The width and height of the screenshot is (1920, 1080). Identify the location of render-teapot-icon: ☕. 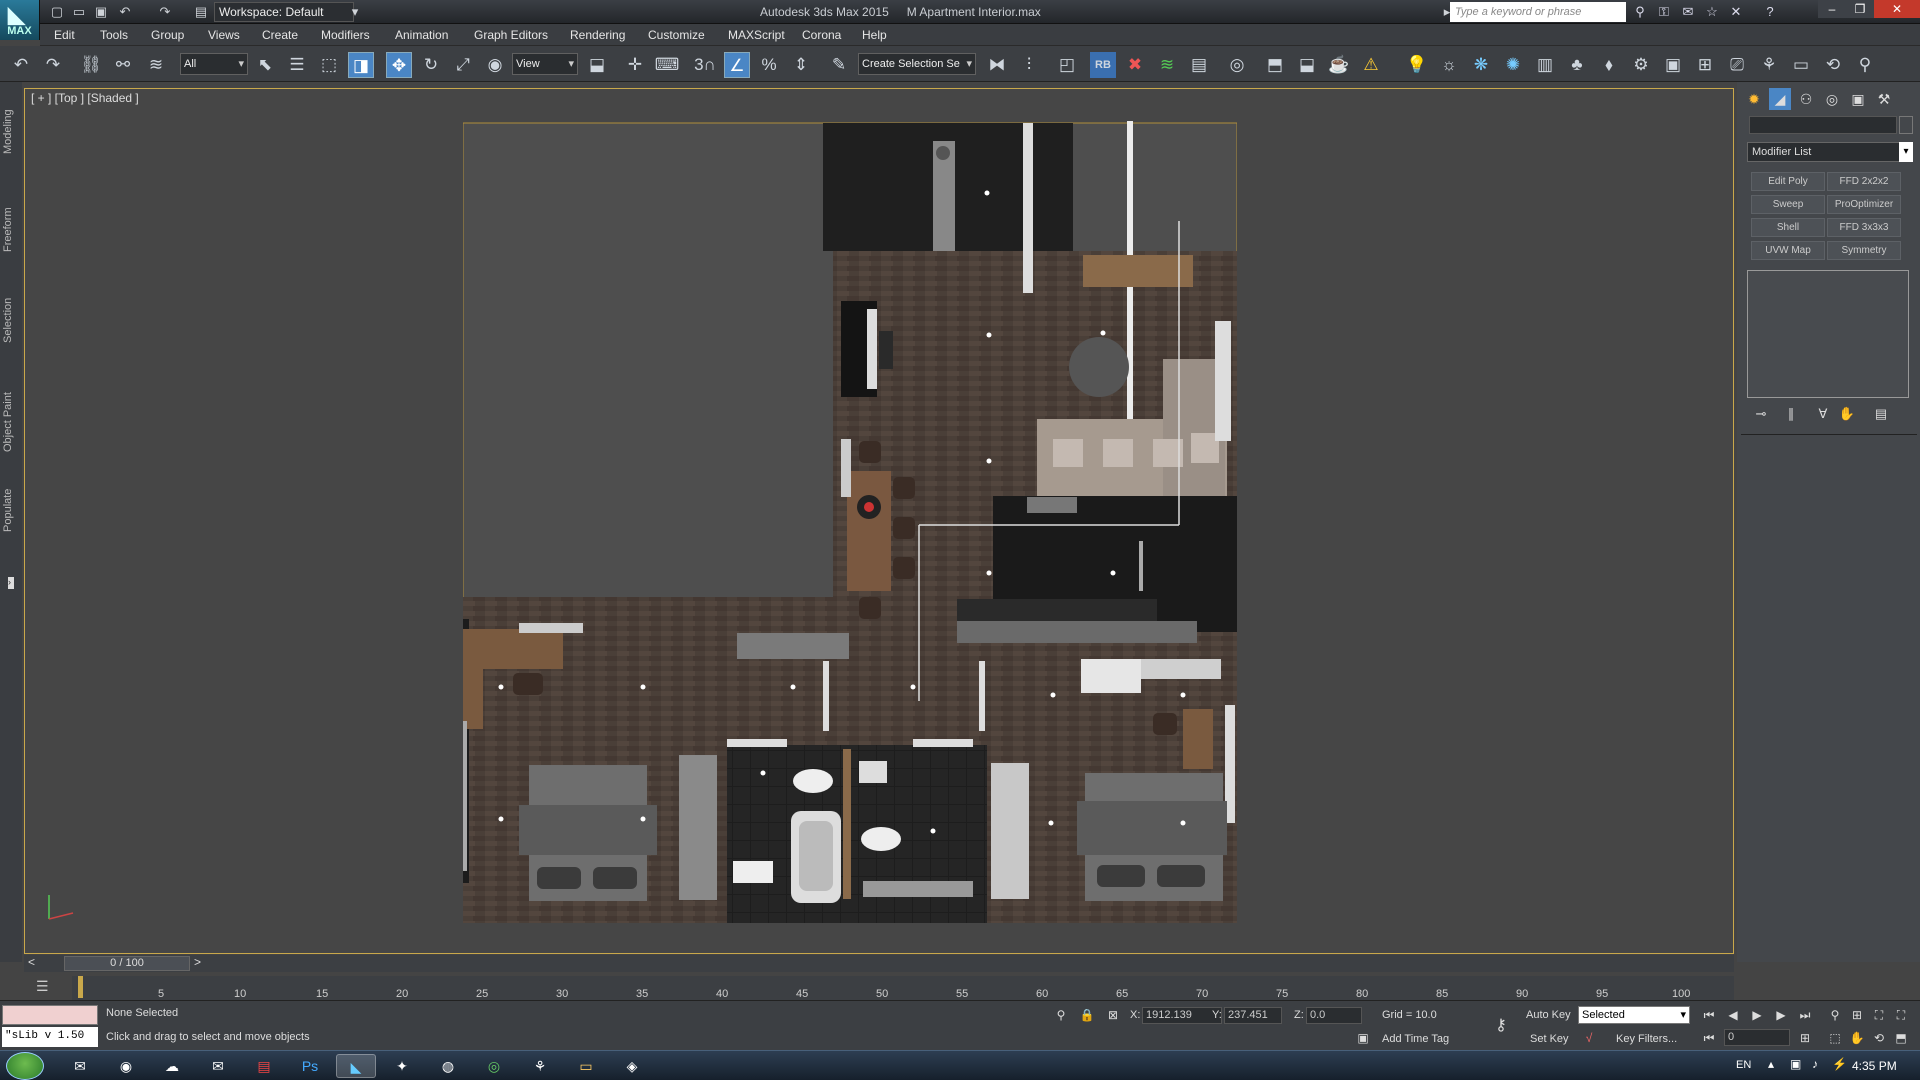
(1339, 65).